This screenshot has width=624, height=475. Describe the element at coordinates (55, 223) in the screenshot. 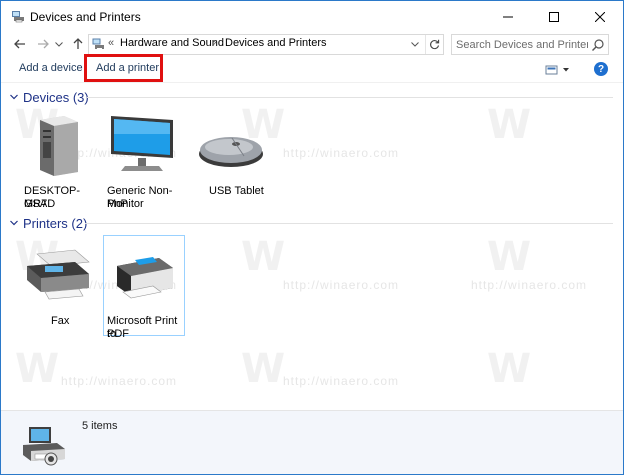

I see `printers-group-label: Printers (2)` at that location.